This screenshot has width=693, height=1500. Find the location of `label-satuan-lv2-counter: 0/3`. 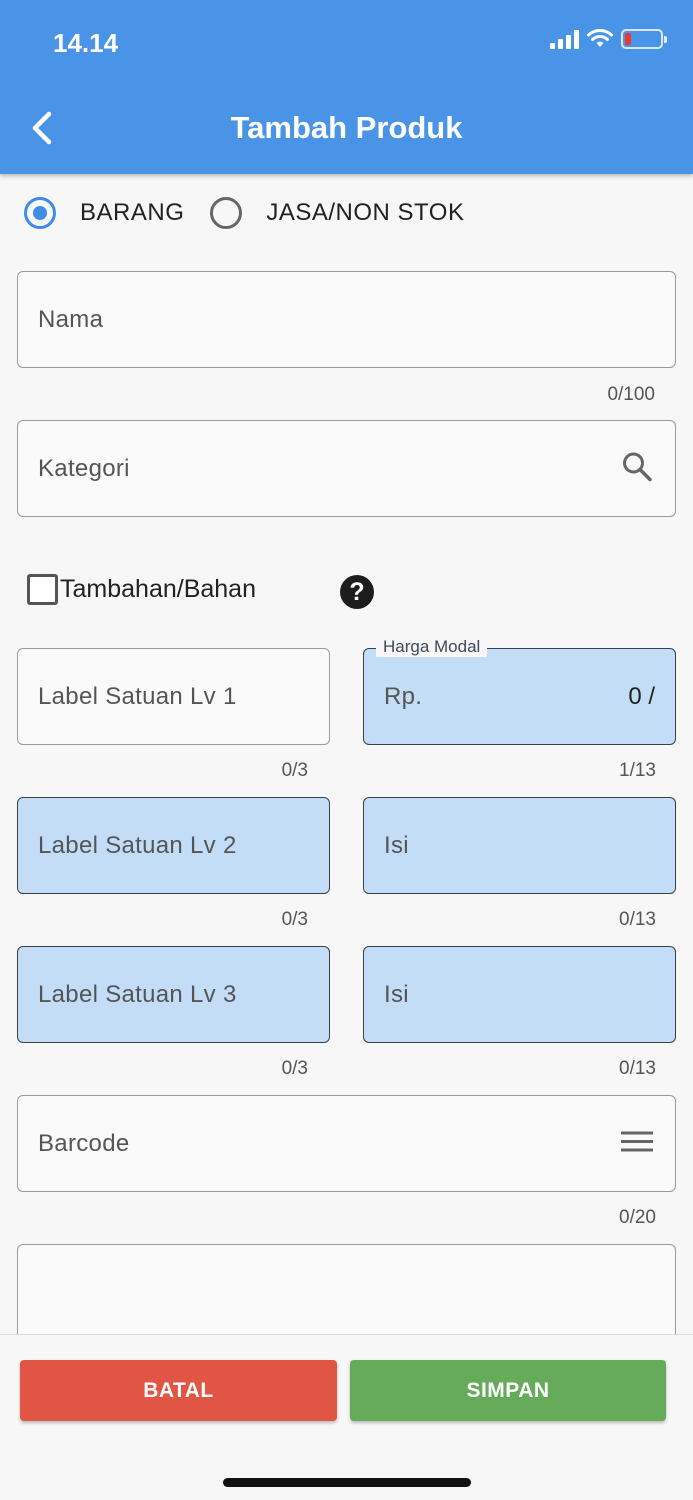

label-satuan-lv2-counter: 0/3 is located at coordinates (294, 919).